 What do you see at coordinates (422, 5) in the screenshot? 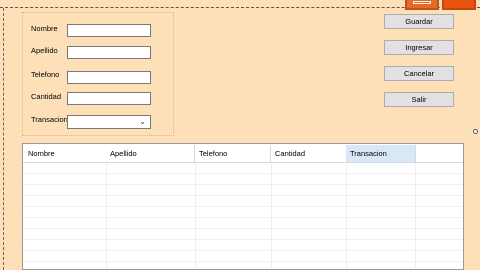
I see `restore-icon` at bounding box center [422, 5].